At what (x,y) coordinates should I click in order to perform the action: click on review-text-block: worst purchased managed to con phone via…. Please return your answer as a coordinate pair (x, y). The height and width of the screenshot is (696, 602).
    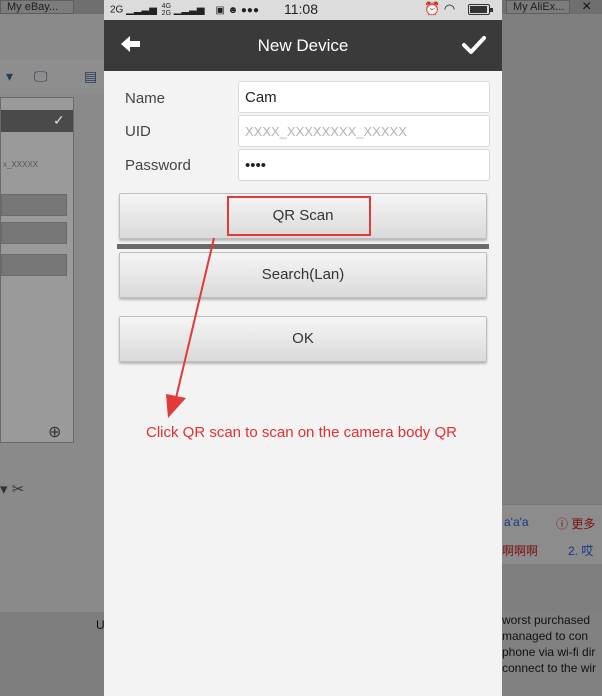
    Looking at the image, I should click on (550, 654).